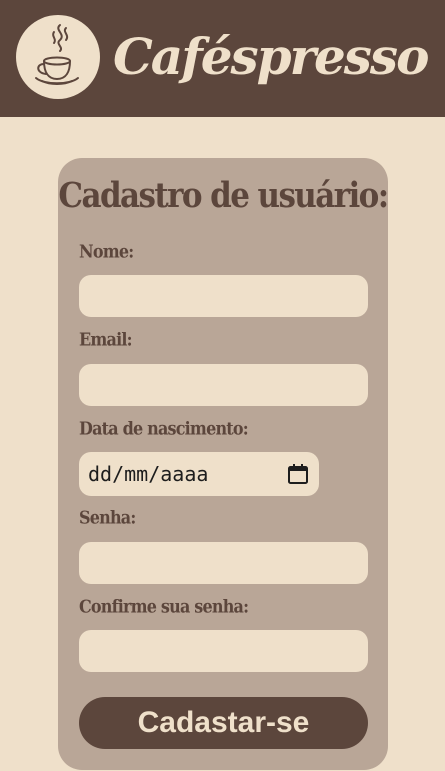 The width and height of the screenshot is (445, 771). I want to click on form-title: Cadastro de usuário:, so click(223, 196).